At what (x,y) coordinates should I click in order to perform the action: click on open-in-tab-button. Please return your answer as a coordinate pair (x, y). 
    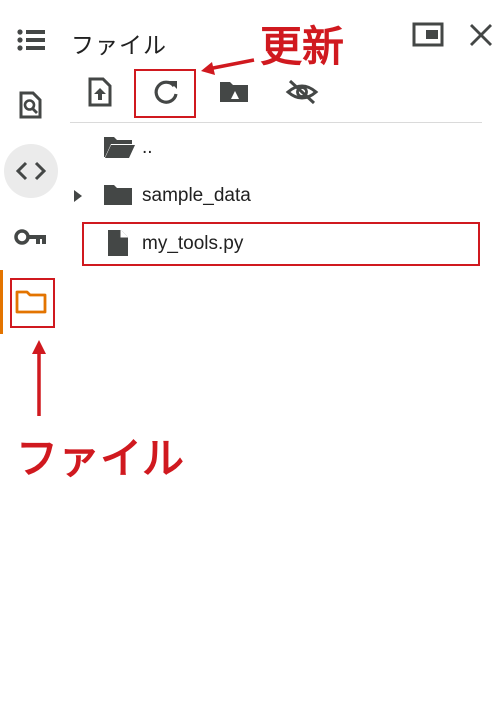
    Looking at the image, I should click on (428, 35).